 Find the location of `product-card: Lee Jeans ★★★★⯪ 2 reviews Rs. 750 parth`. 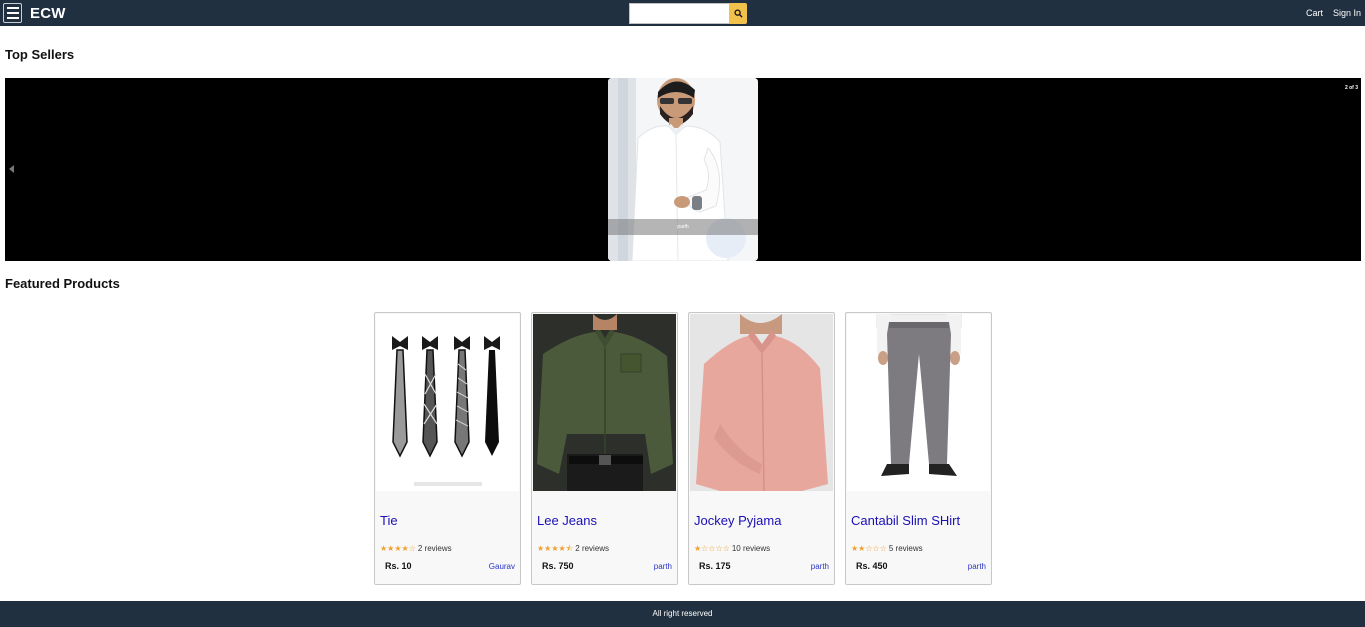

product-card: Lee Jeans ★★★★⯪ 2 reviews Rs. 750 parth is located at coordinates (604, 448).